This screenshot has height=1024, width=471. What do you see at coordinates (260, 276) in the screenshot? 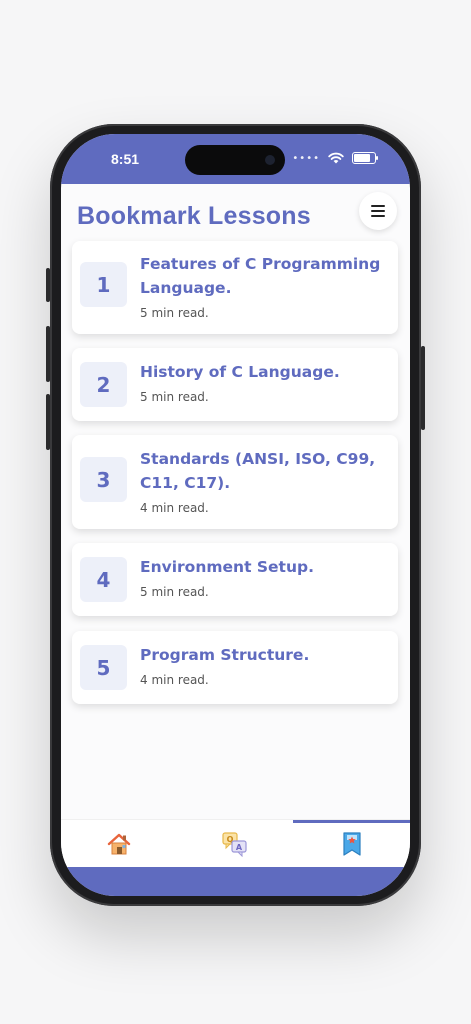
I see `lesson-title: Features of C Programming Language.` at bounding box center [260, 276].